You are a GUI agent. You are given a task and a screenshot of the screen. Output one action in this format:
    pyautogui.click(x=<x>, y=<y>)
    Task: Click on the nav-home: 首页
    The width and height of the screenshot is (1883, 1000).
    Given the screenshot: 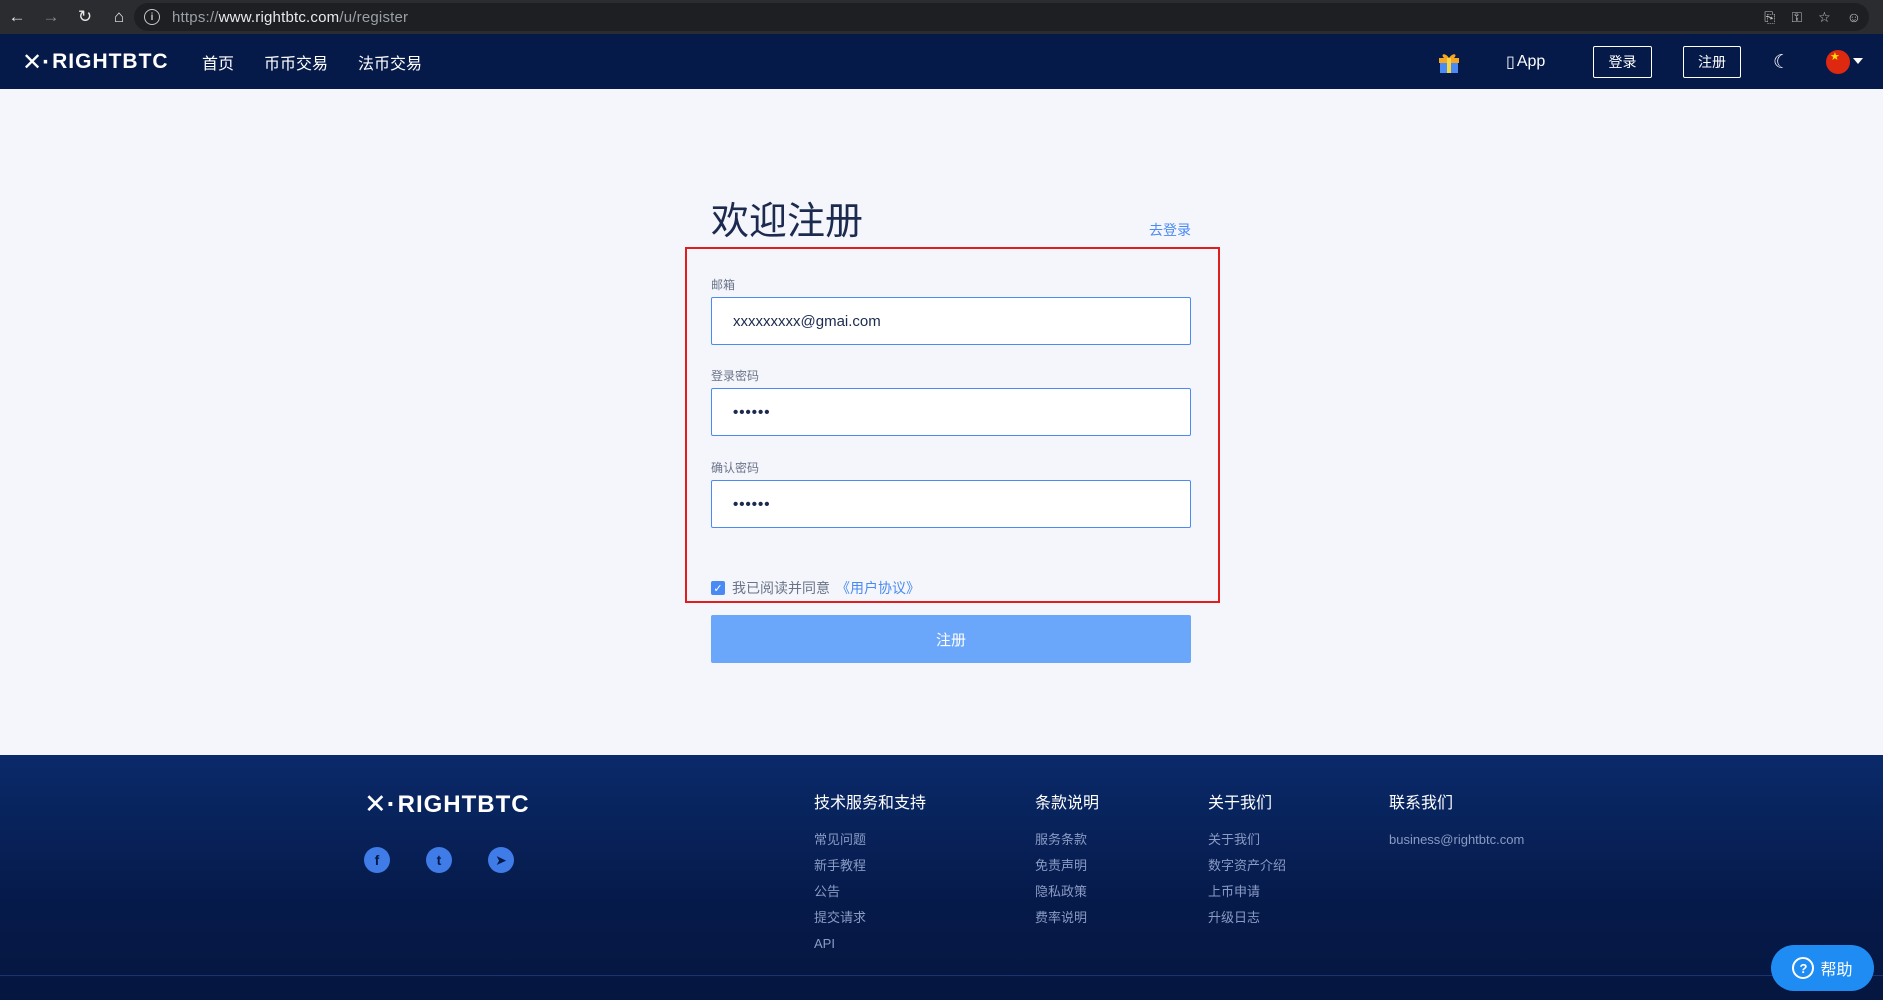 What is the action you would take?
    pyautogui.click(x=218, y=62)
    